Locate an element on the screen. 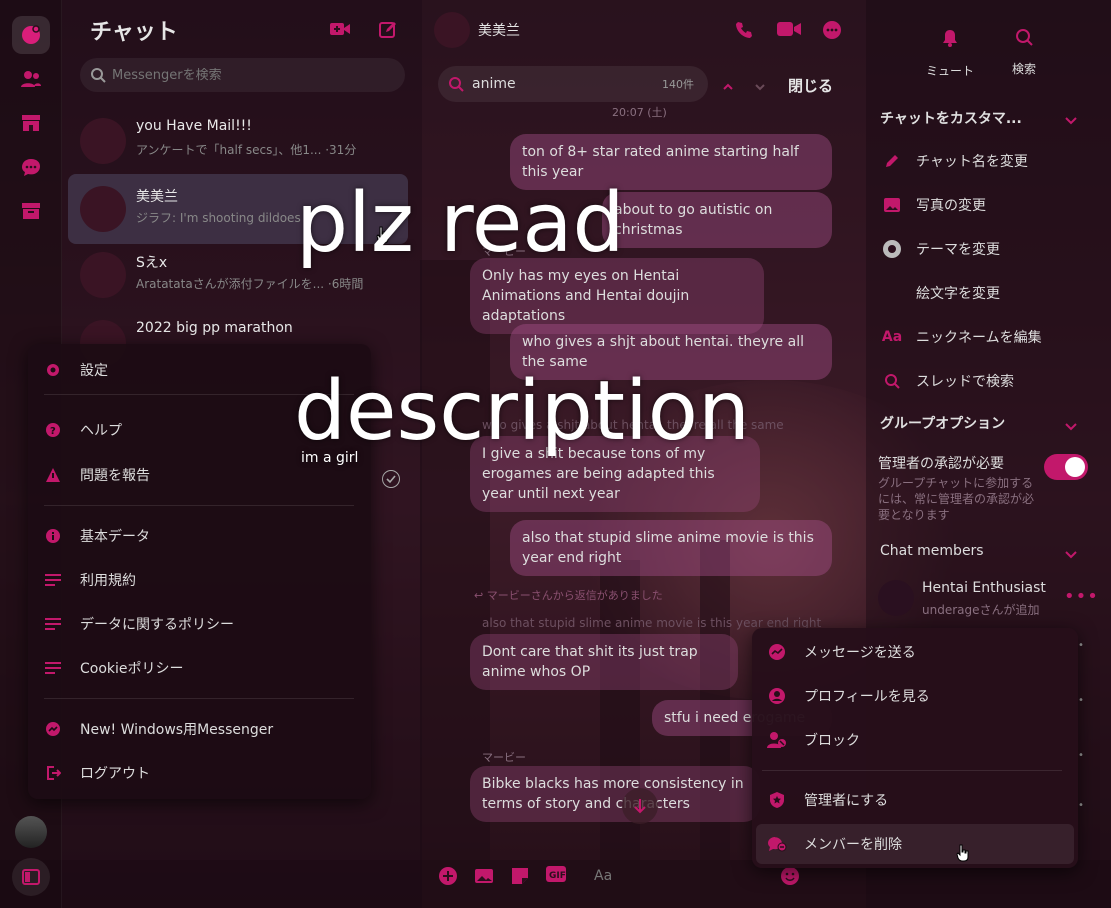 The width and height of the screenshot is (1111, 908). message-search-bar: anime 140件 is located at coordinates (573, 84).